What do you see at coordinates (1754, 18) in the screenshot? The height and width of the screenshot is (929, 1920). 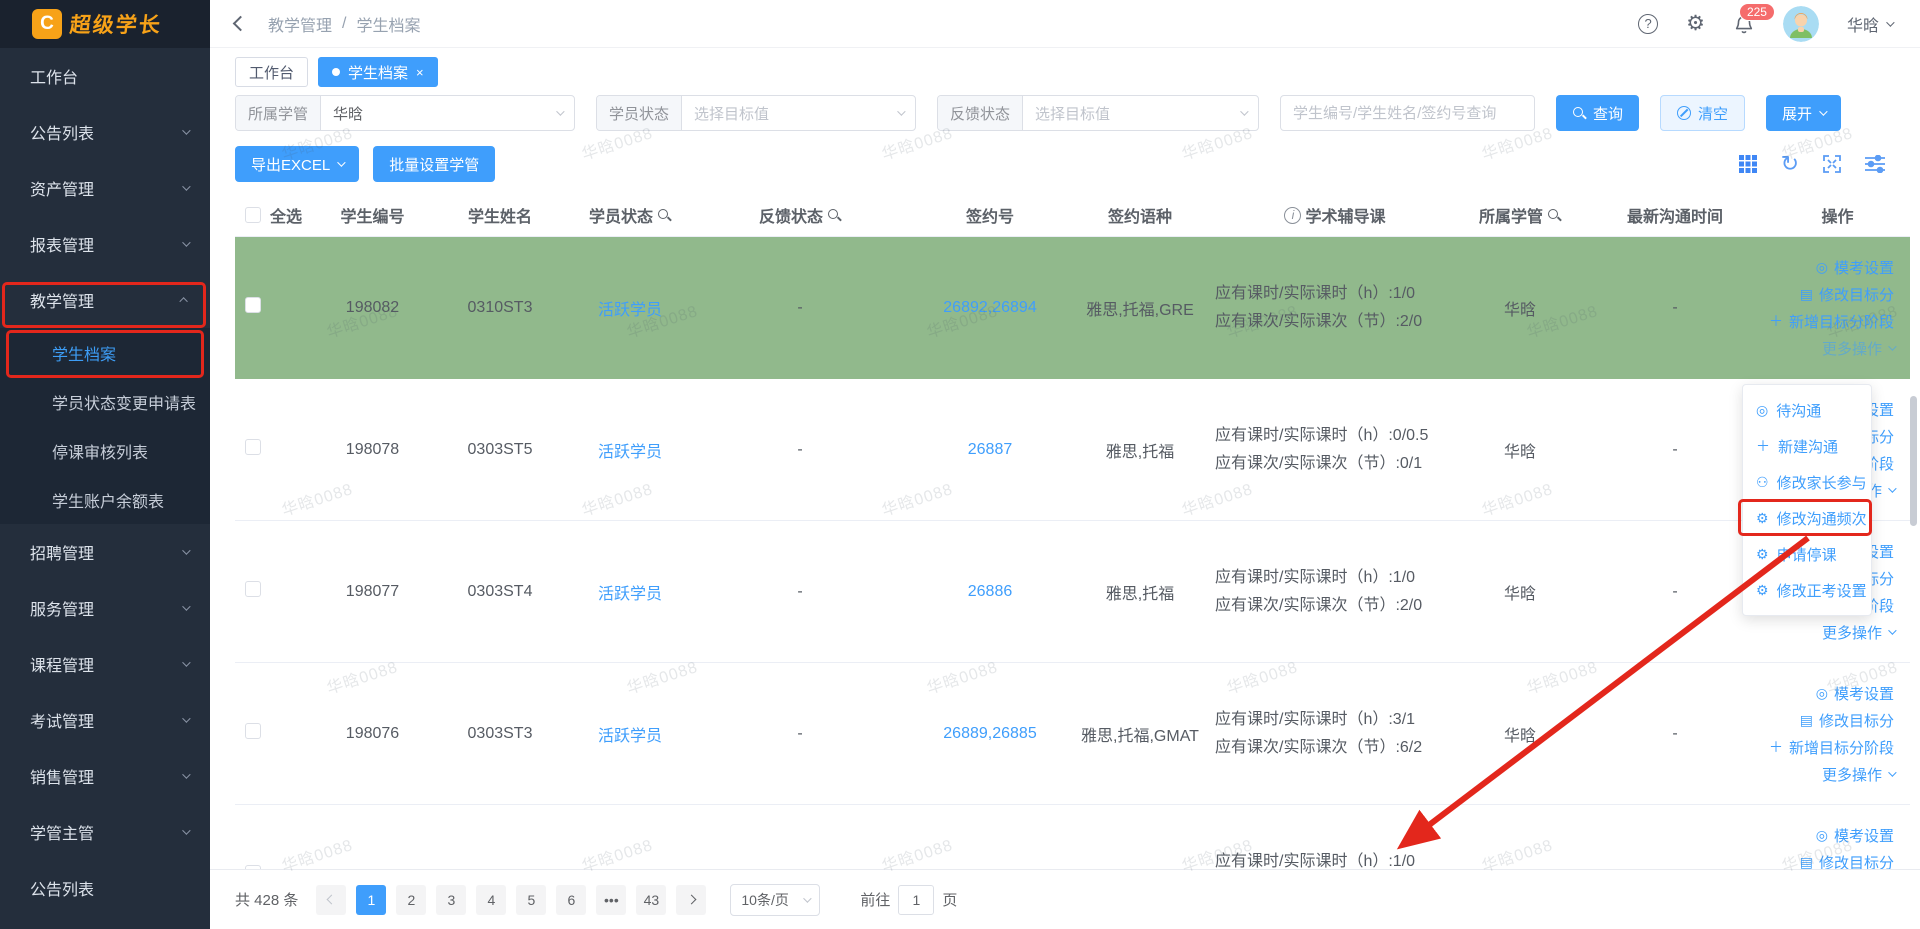 I see `notification-bell-icon: 225` at bounding box center [1754, 18].